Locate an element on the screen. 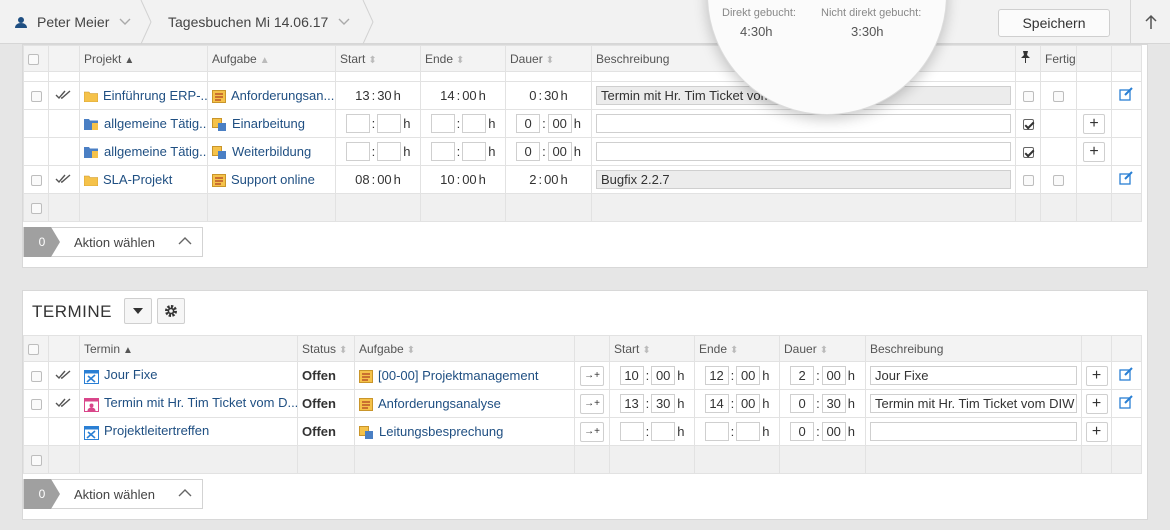  duration-input: 2:00 h is located at coordinates (822, 375).